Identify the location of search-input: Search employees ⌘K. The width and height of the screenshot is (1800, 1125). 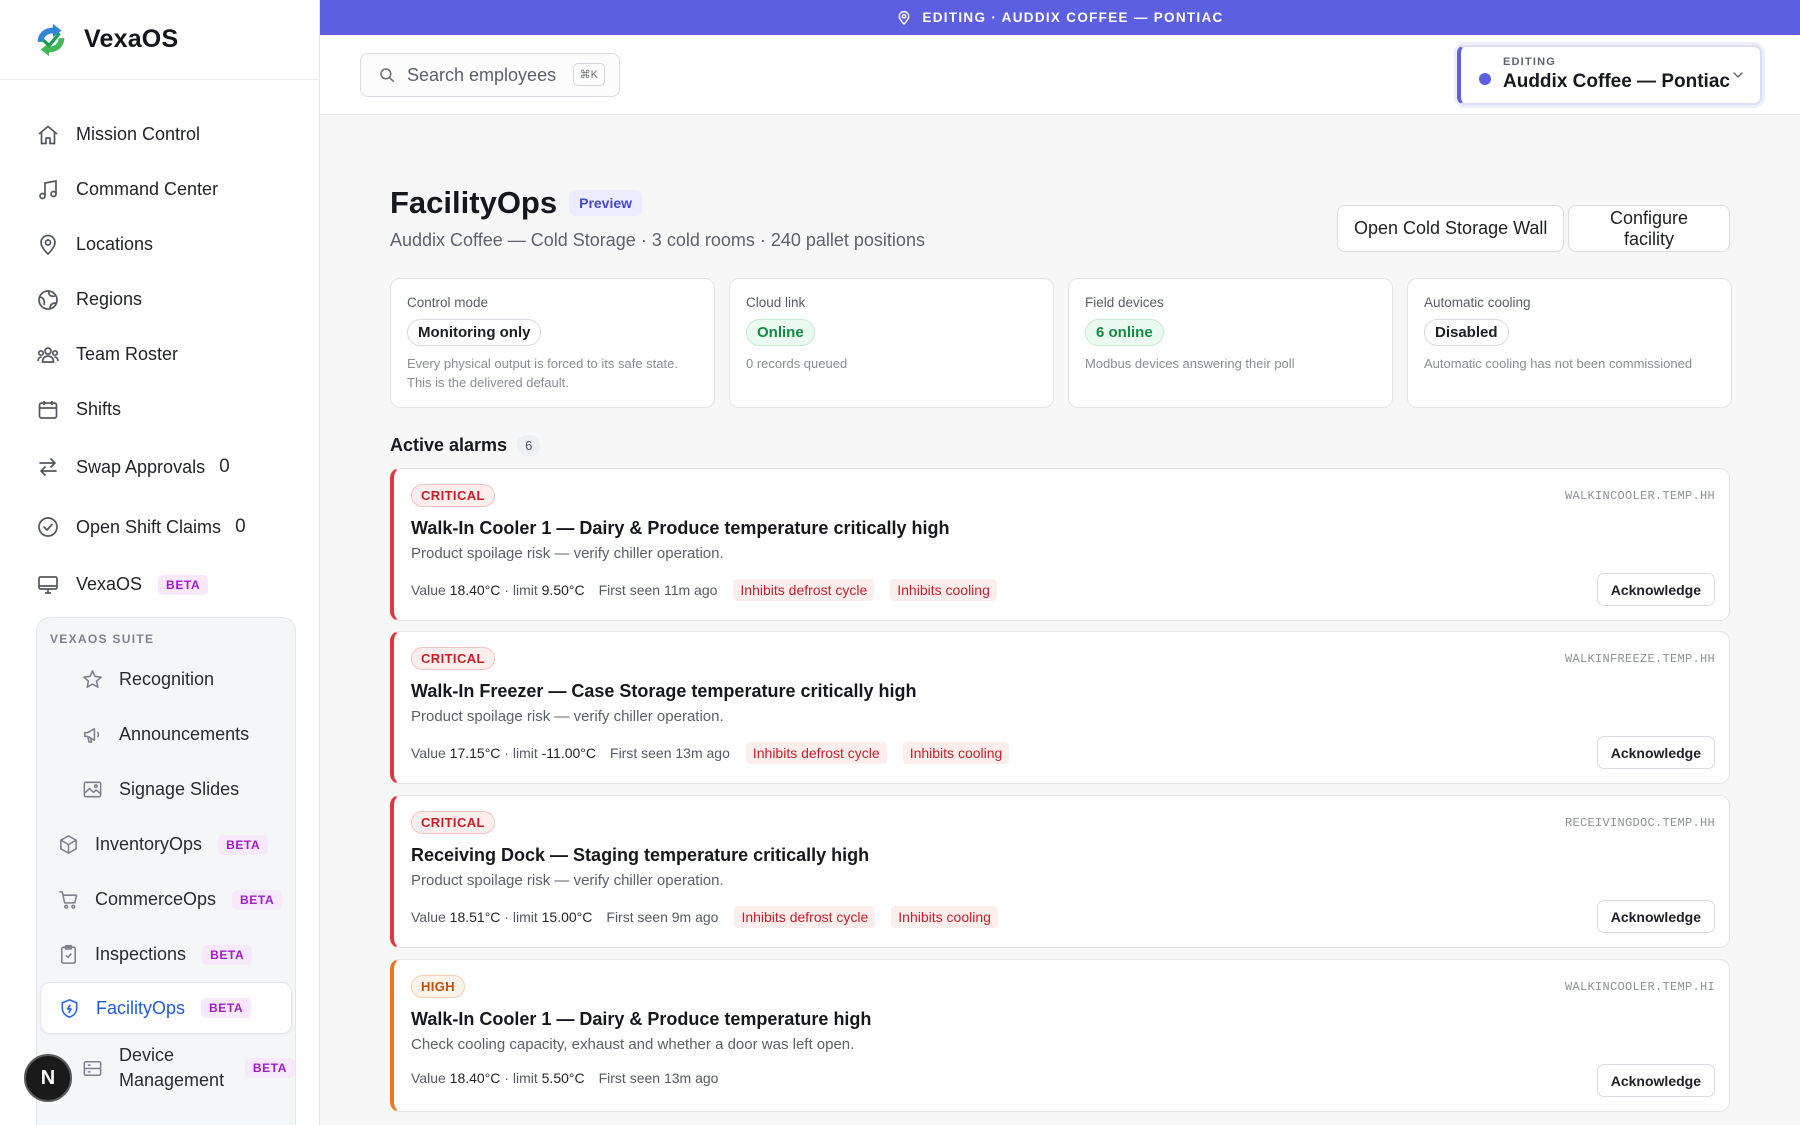
(490, 75).